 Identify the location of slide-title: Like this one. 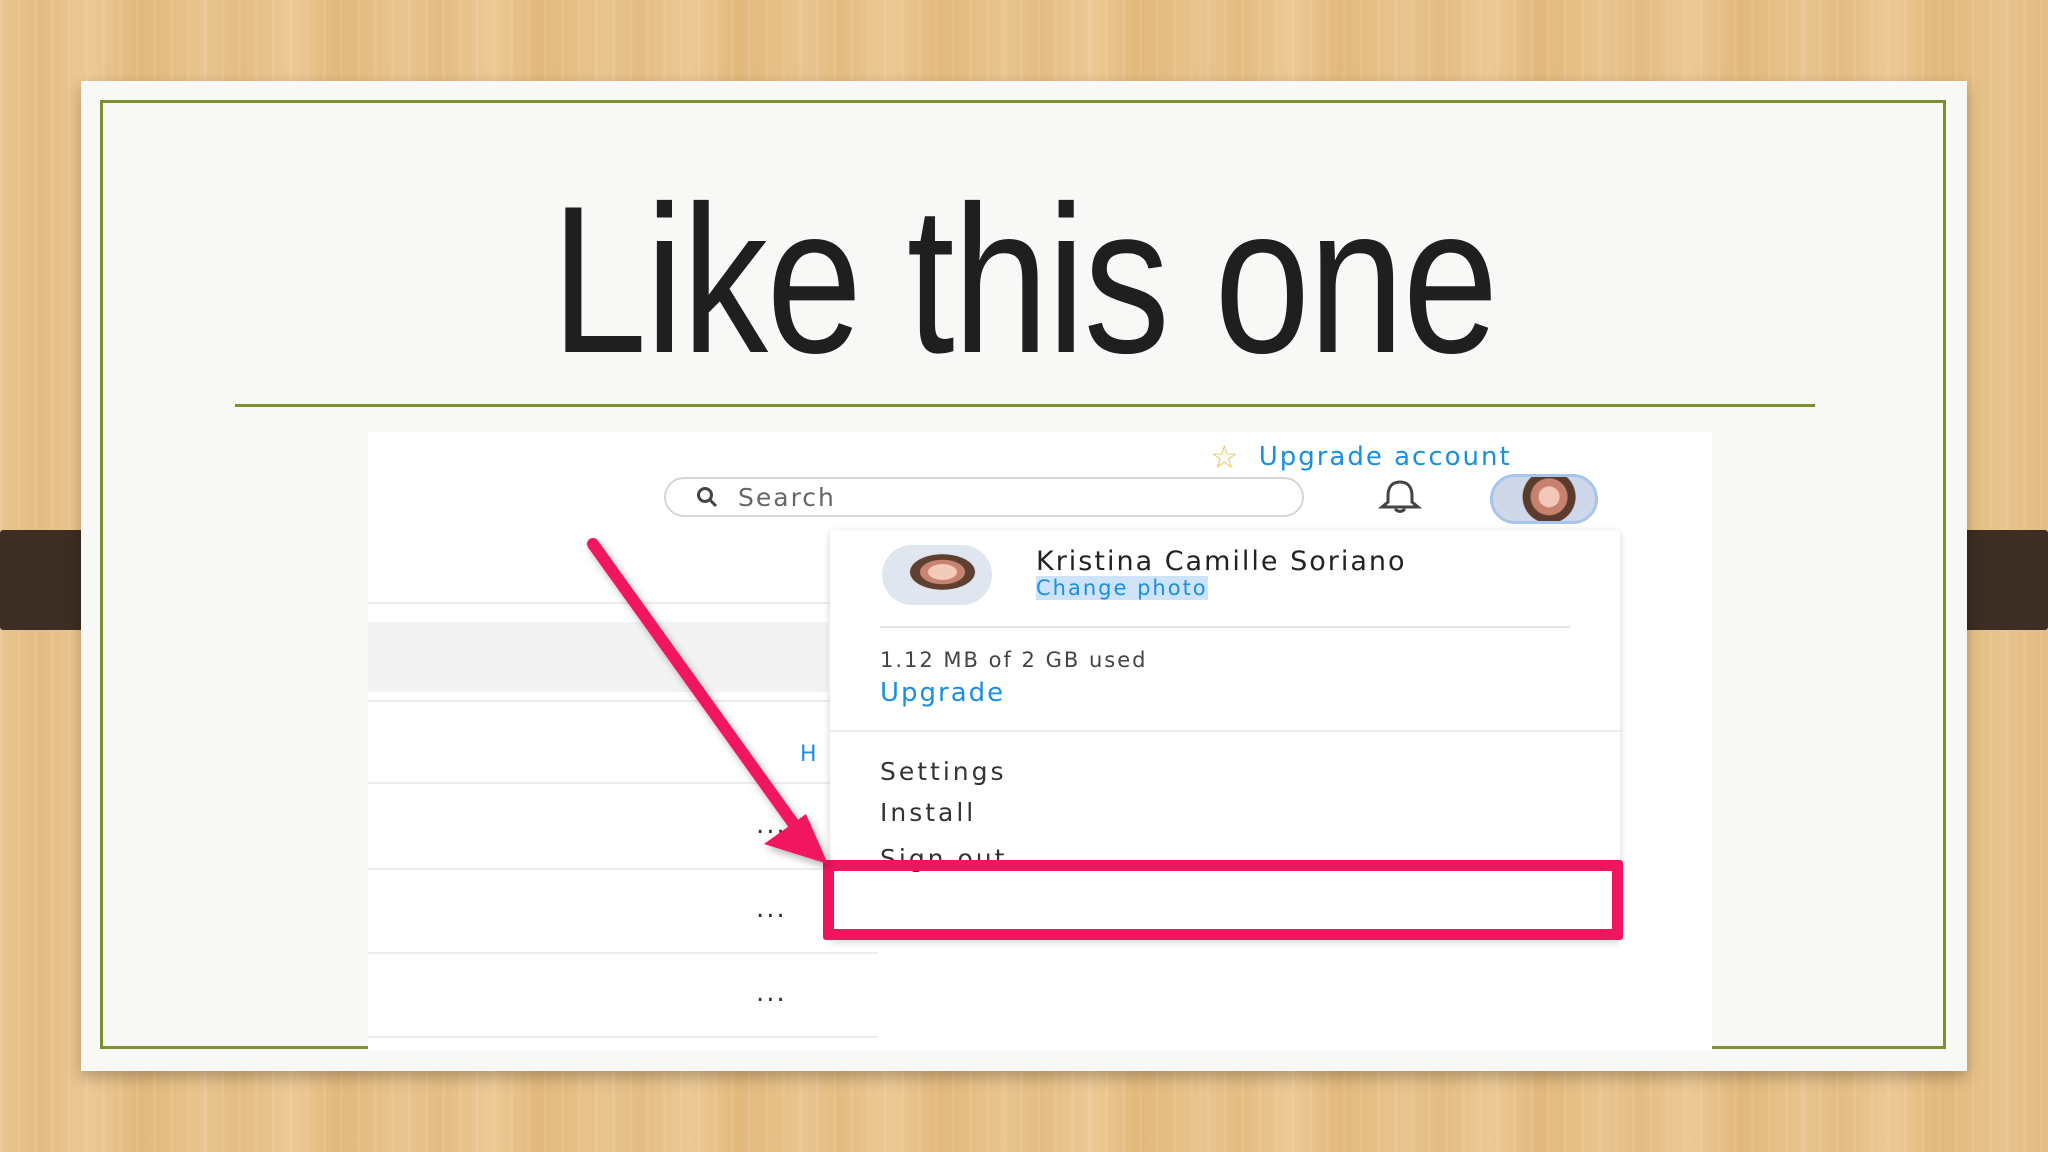
(1024, 279).